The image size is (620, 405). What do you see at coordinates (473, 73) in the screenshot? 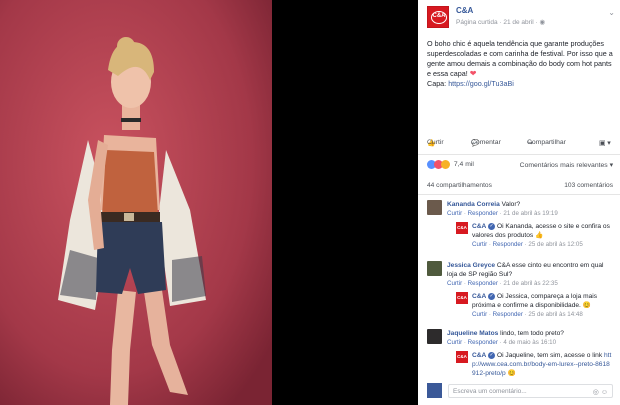
I see `heart-icon: ❤` at bounding box center [473, 73].